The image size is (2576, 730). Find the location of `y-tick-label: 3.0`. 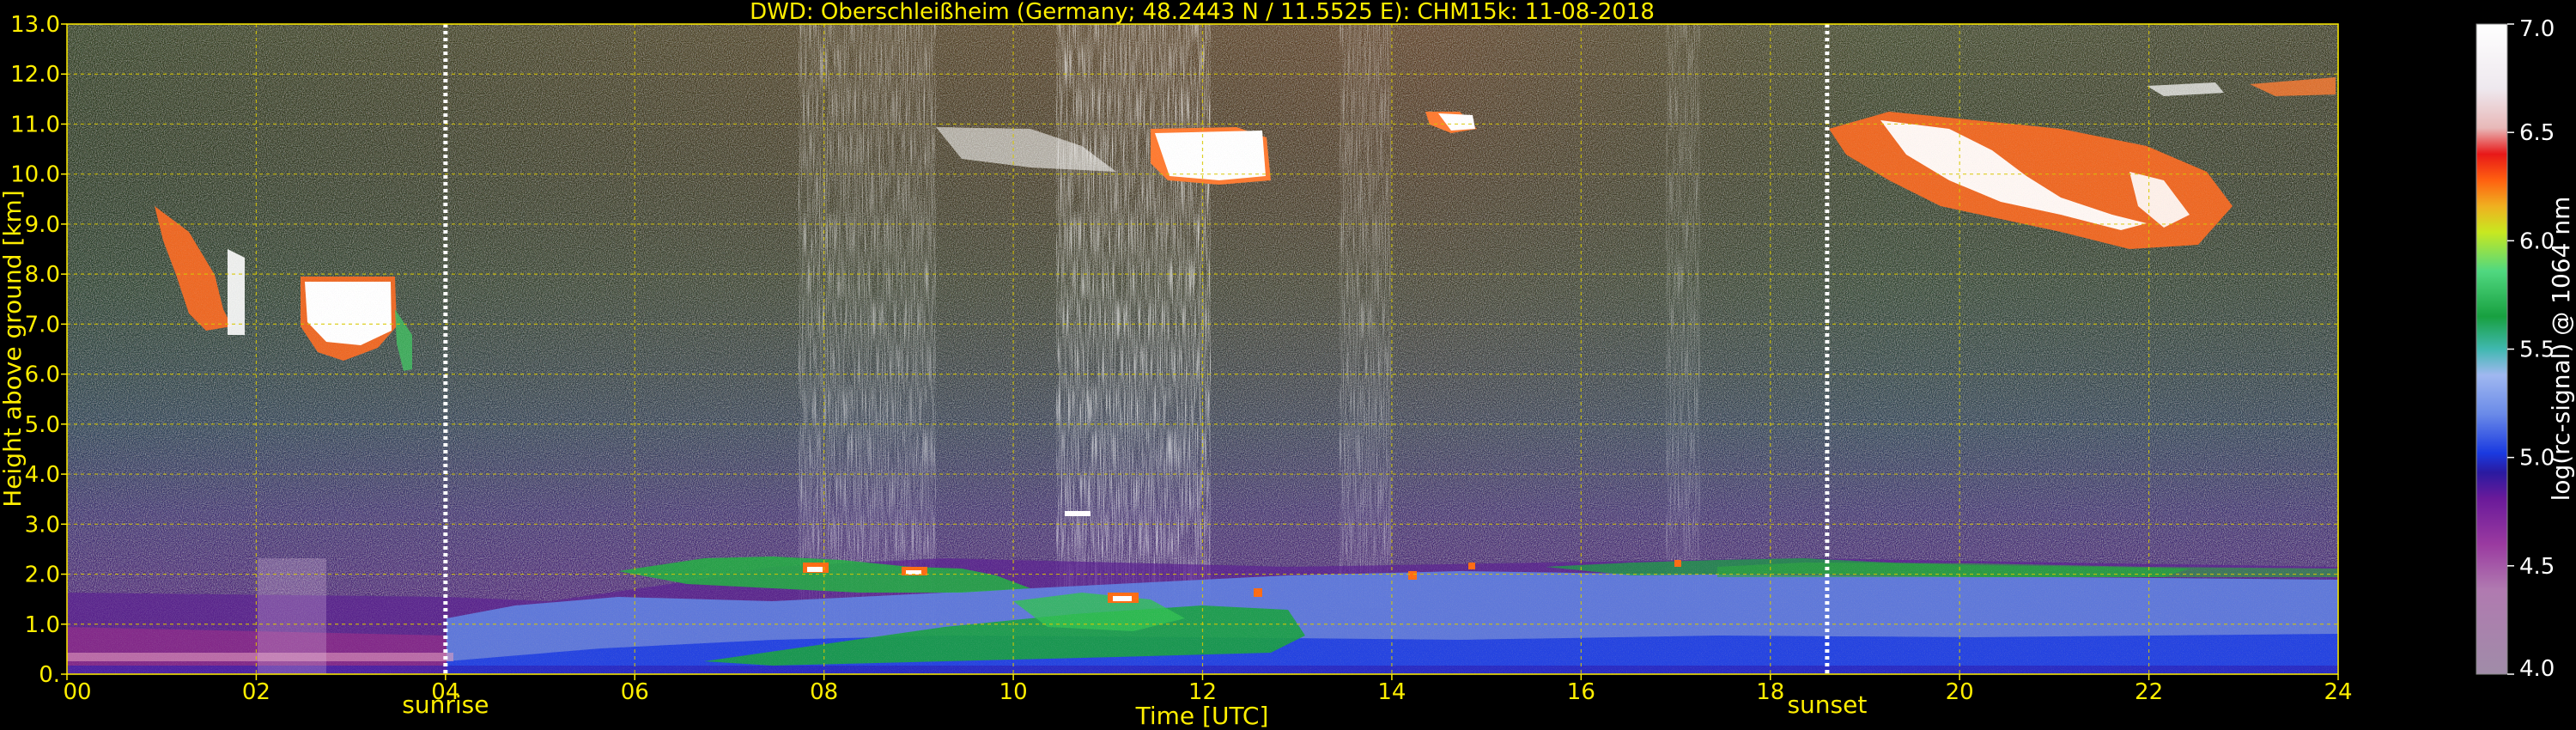

y-tick-label: 3.0 is located at coordinates (42, 525).